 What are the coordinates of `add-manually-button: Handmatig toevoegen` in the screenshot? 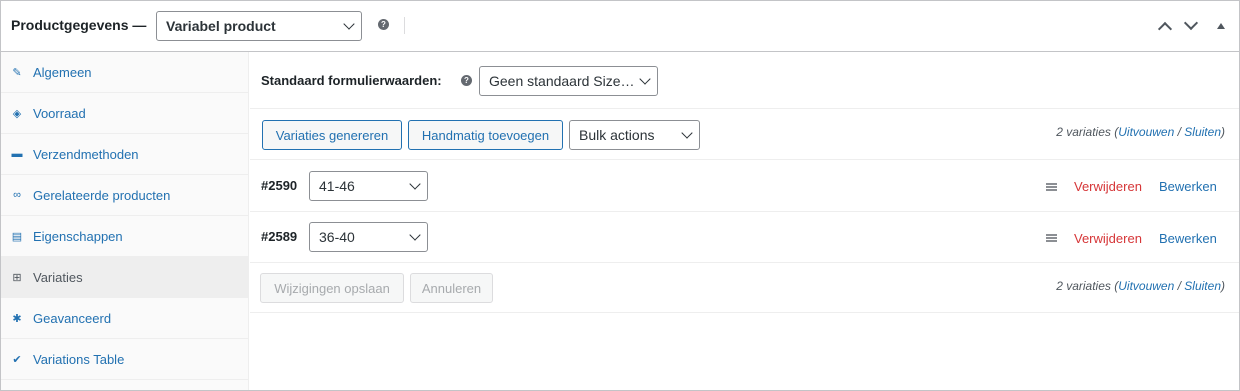 It's located at (485, 135).